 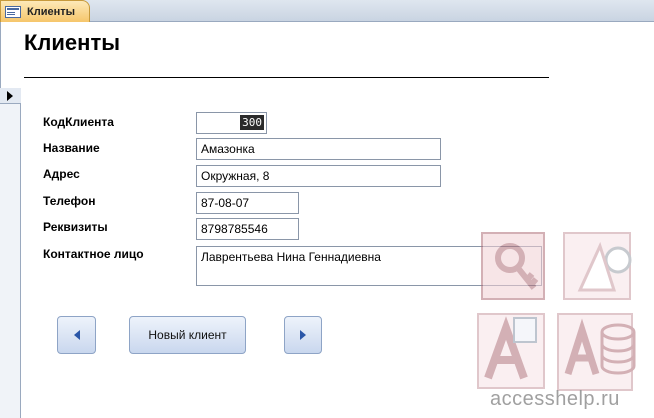 What do you see at coordinates (51, 11) in the screenshot?
I see `tab-label: Клиенты` at bounding box center [51, 11].